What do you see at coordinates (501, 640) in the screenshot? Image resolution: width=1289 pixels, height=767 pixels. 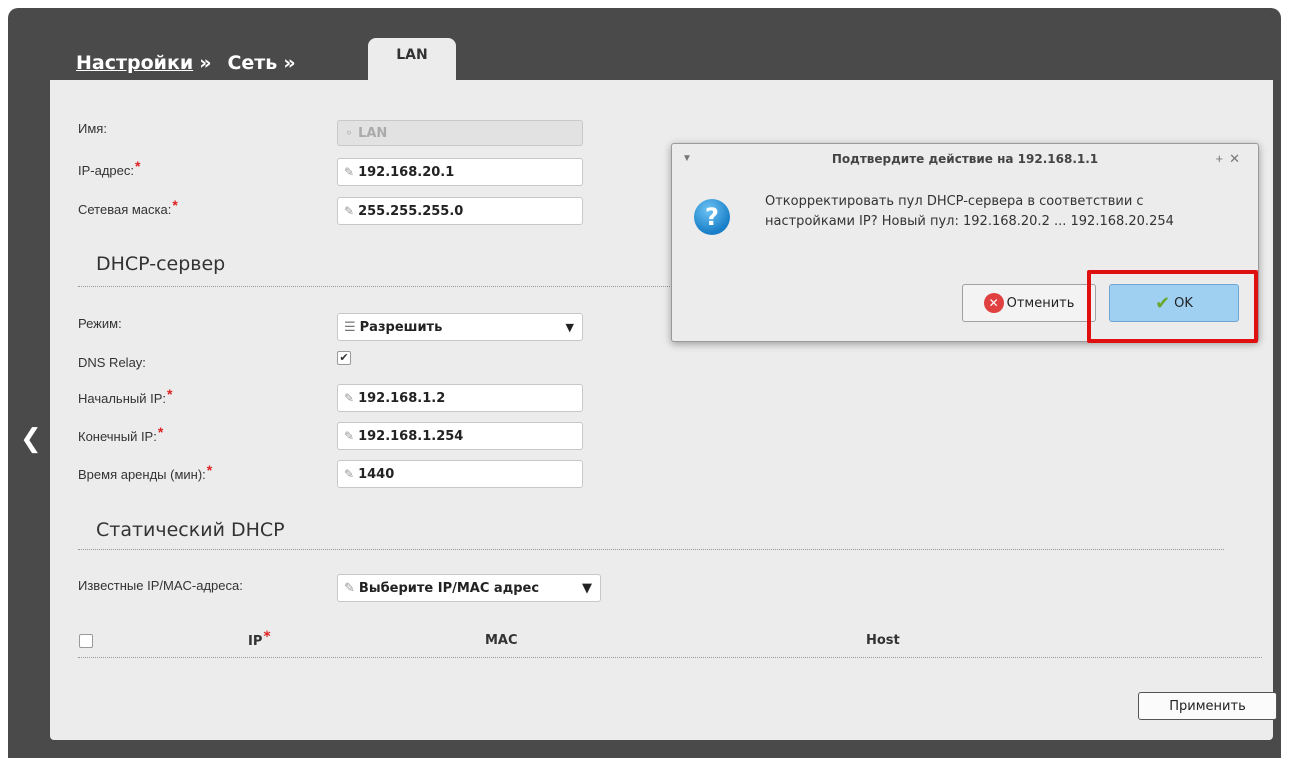 I see `column-header-mac: MAC` at bounding box center [501, 640].